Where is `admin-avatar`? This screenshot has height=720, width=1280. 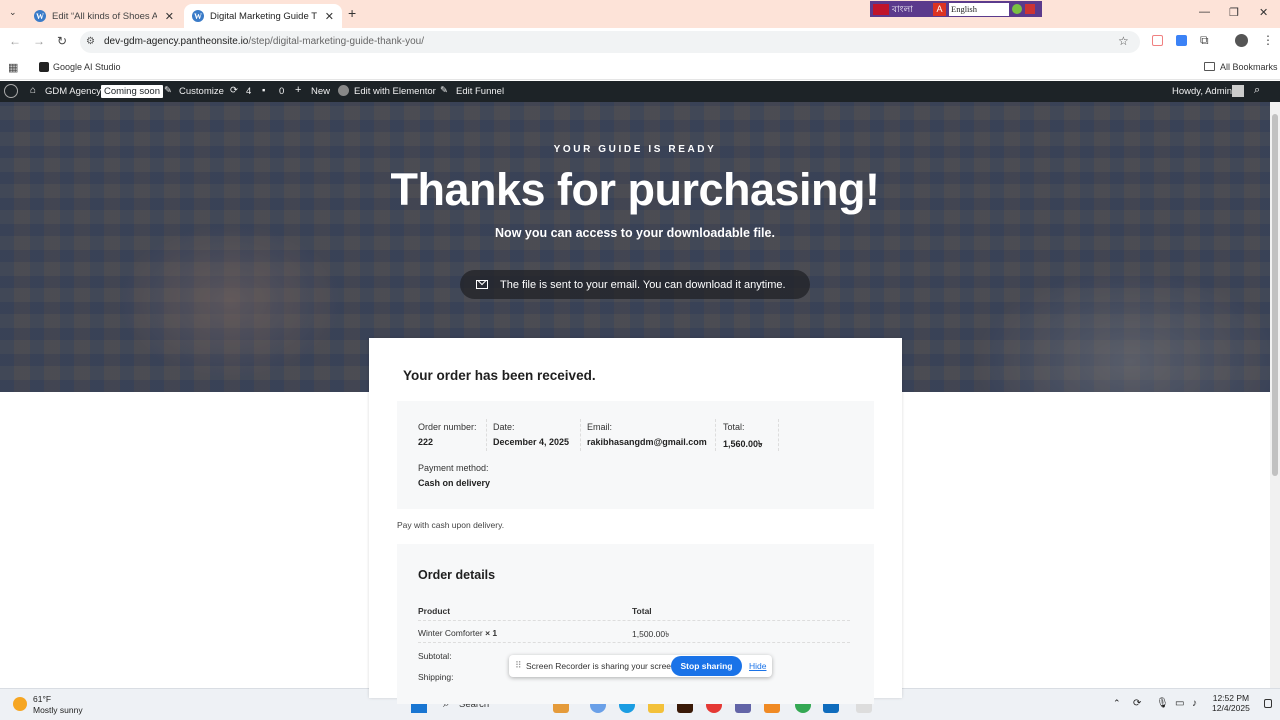
admin-avatar is located at coordinates (1238, 91).